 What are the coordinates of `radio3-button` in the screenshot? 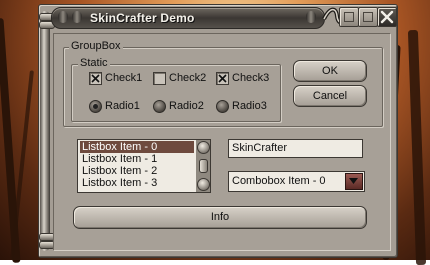 It's located at (222, 106).